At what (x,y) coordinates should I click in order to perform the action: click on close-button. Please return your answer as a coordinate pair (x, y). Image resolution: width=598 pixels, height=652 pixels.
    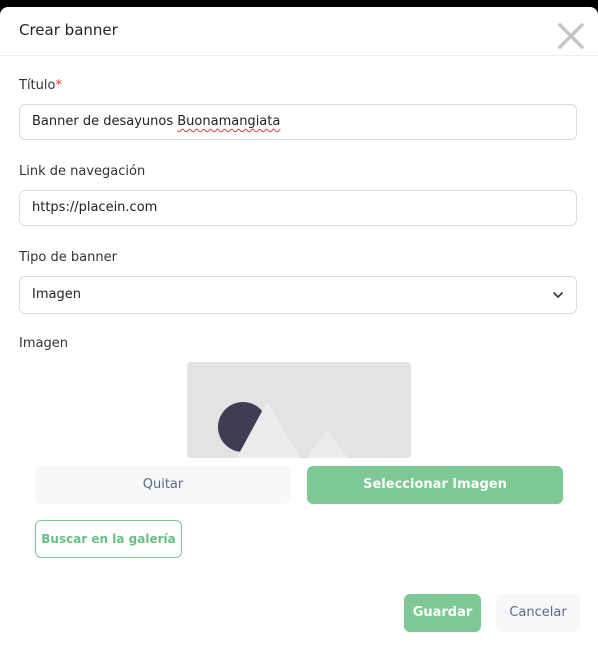
    Looking at the image, I should click on (571, 36).